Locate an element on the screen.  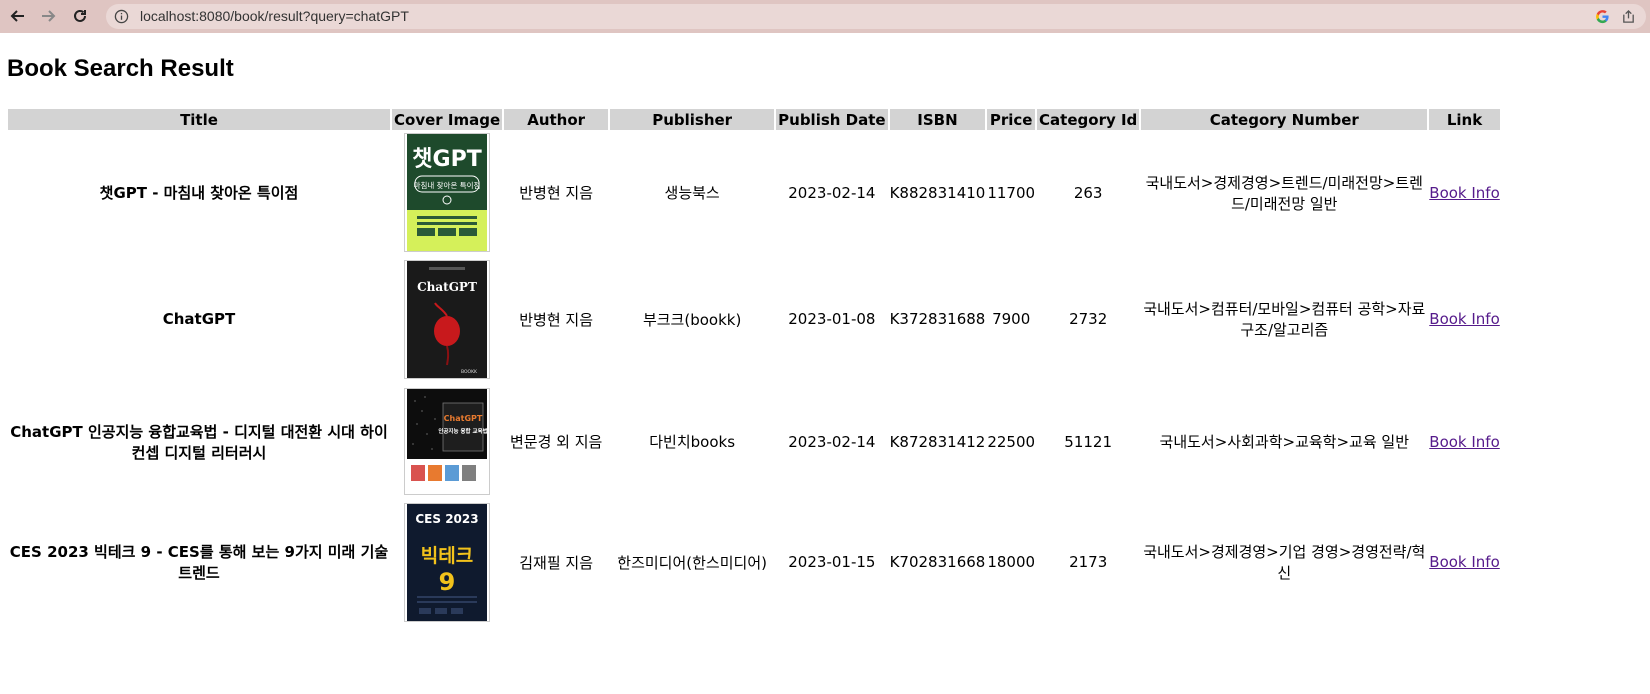
forward-button is located at coordinates (48, 16).